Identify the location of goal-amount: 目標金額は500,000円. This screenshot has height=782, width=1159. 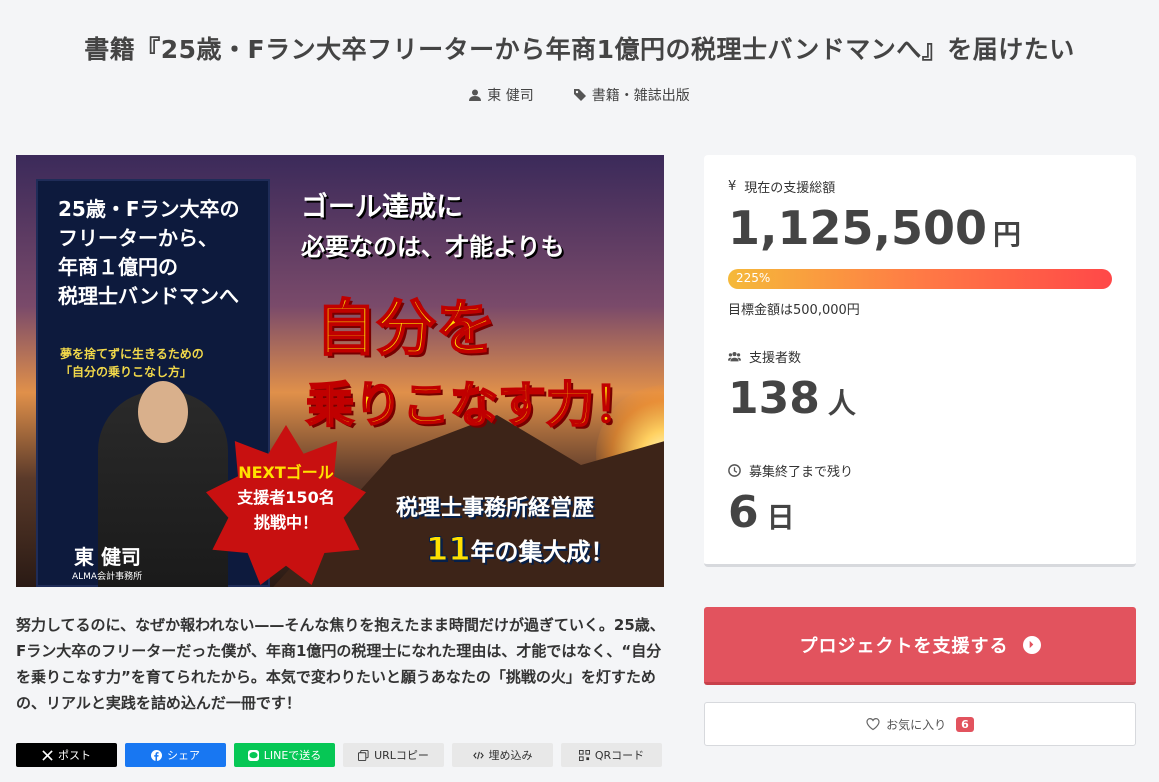
(794, 310).